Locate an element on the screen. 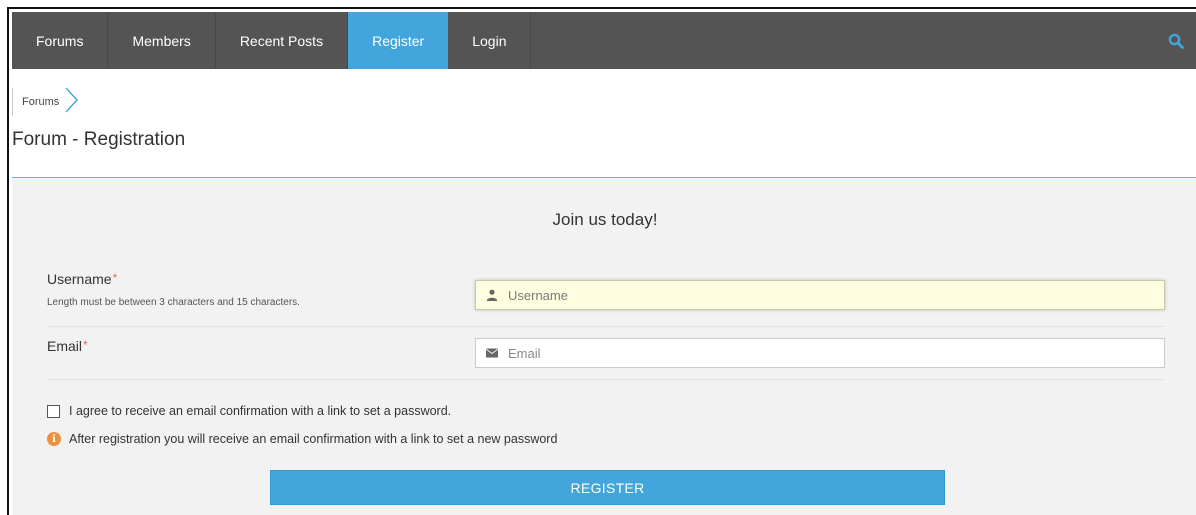  envelope-icon is located at coordinates (493, 353).